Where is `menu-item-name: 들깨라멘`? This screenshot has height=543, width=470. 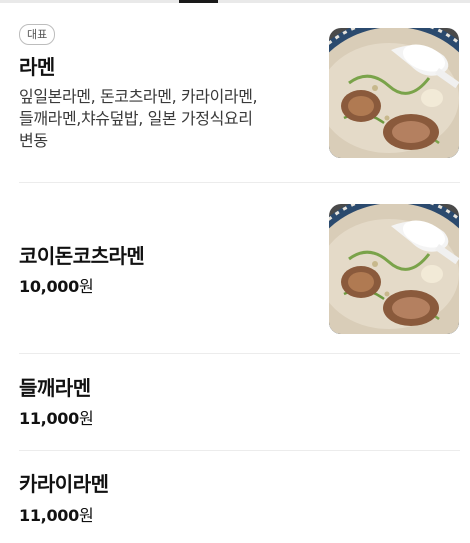
menu-item-name: 들깨라멘 is located at coordinates (55, 388).